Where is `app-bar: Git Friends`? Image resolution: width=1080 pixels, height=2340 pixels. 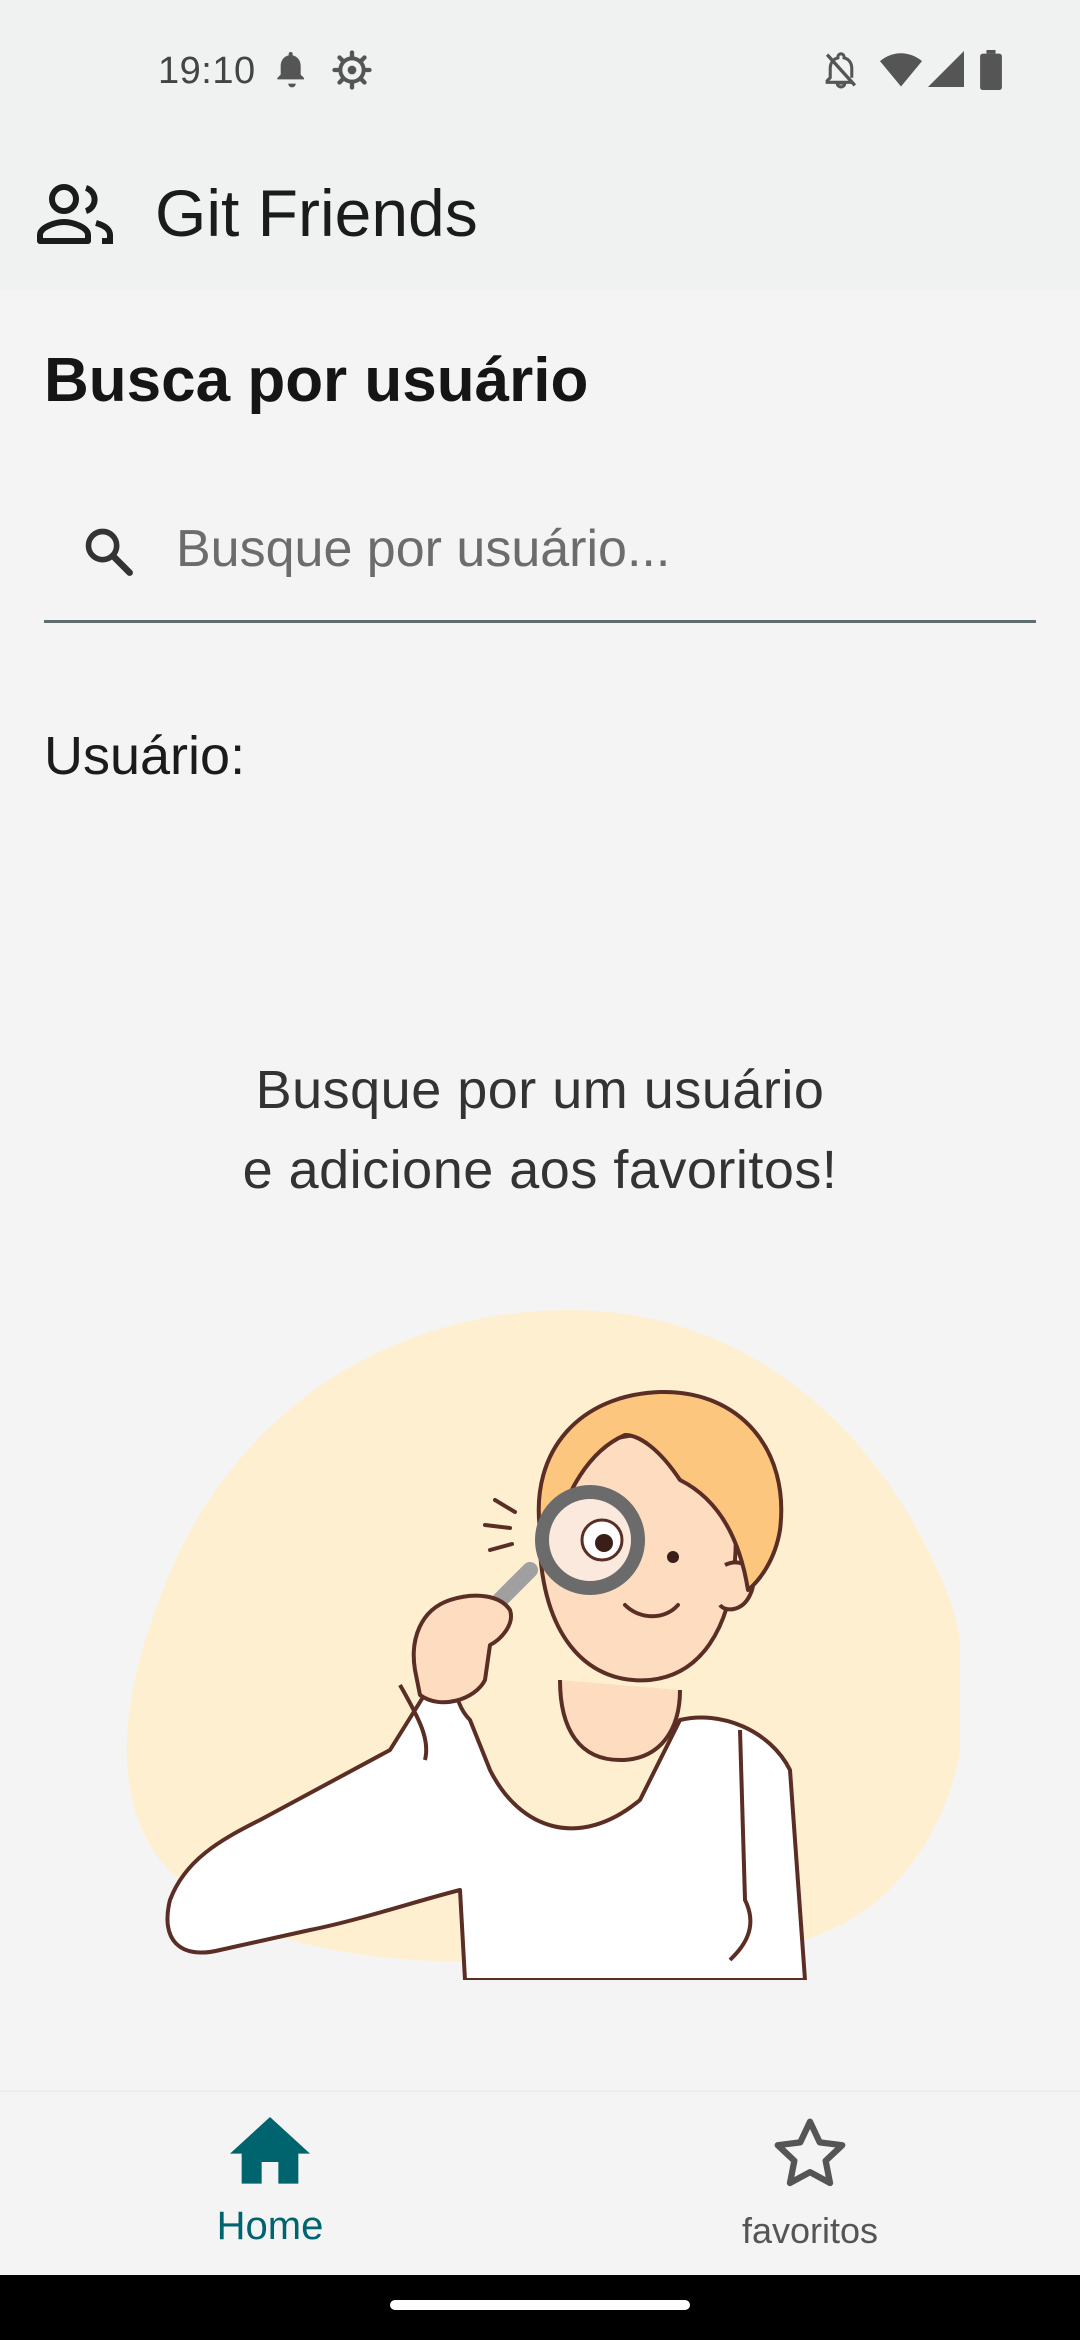
app-bar: Git Friends is located at coordinates (540, 217).